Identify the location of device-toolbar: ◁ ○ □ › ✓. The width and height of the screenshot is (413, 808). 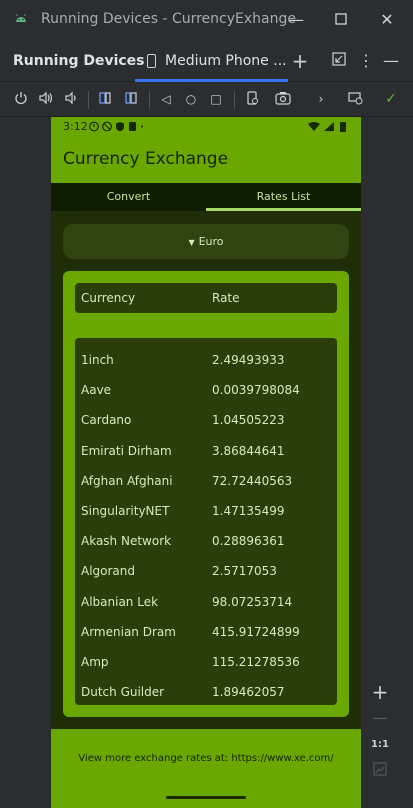
(206, 100).